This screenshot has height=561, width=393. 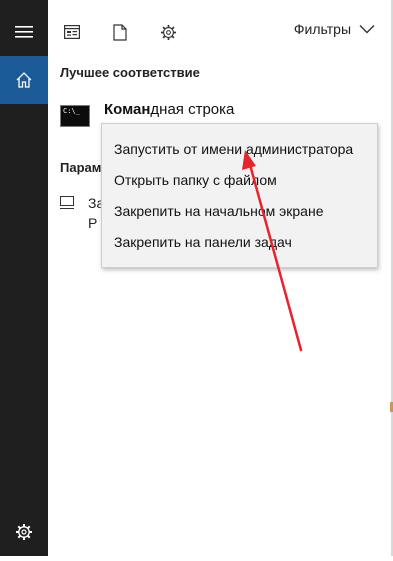 I want to click on result-name-match: Коман, so click(x=127, y=109).